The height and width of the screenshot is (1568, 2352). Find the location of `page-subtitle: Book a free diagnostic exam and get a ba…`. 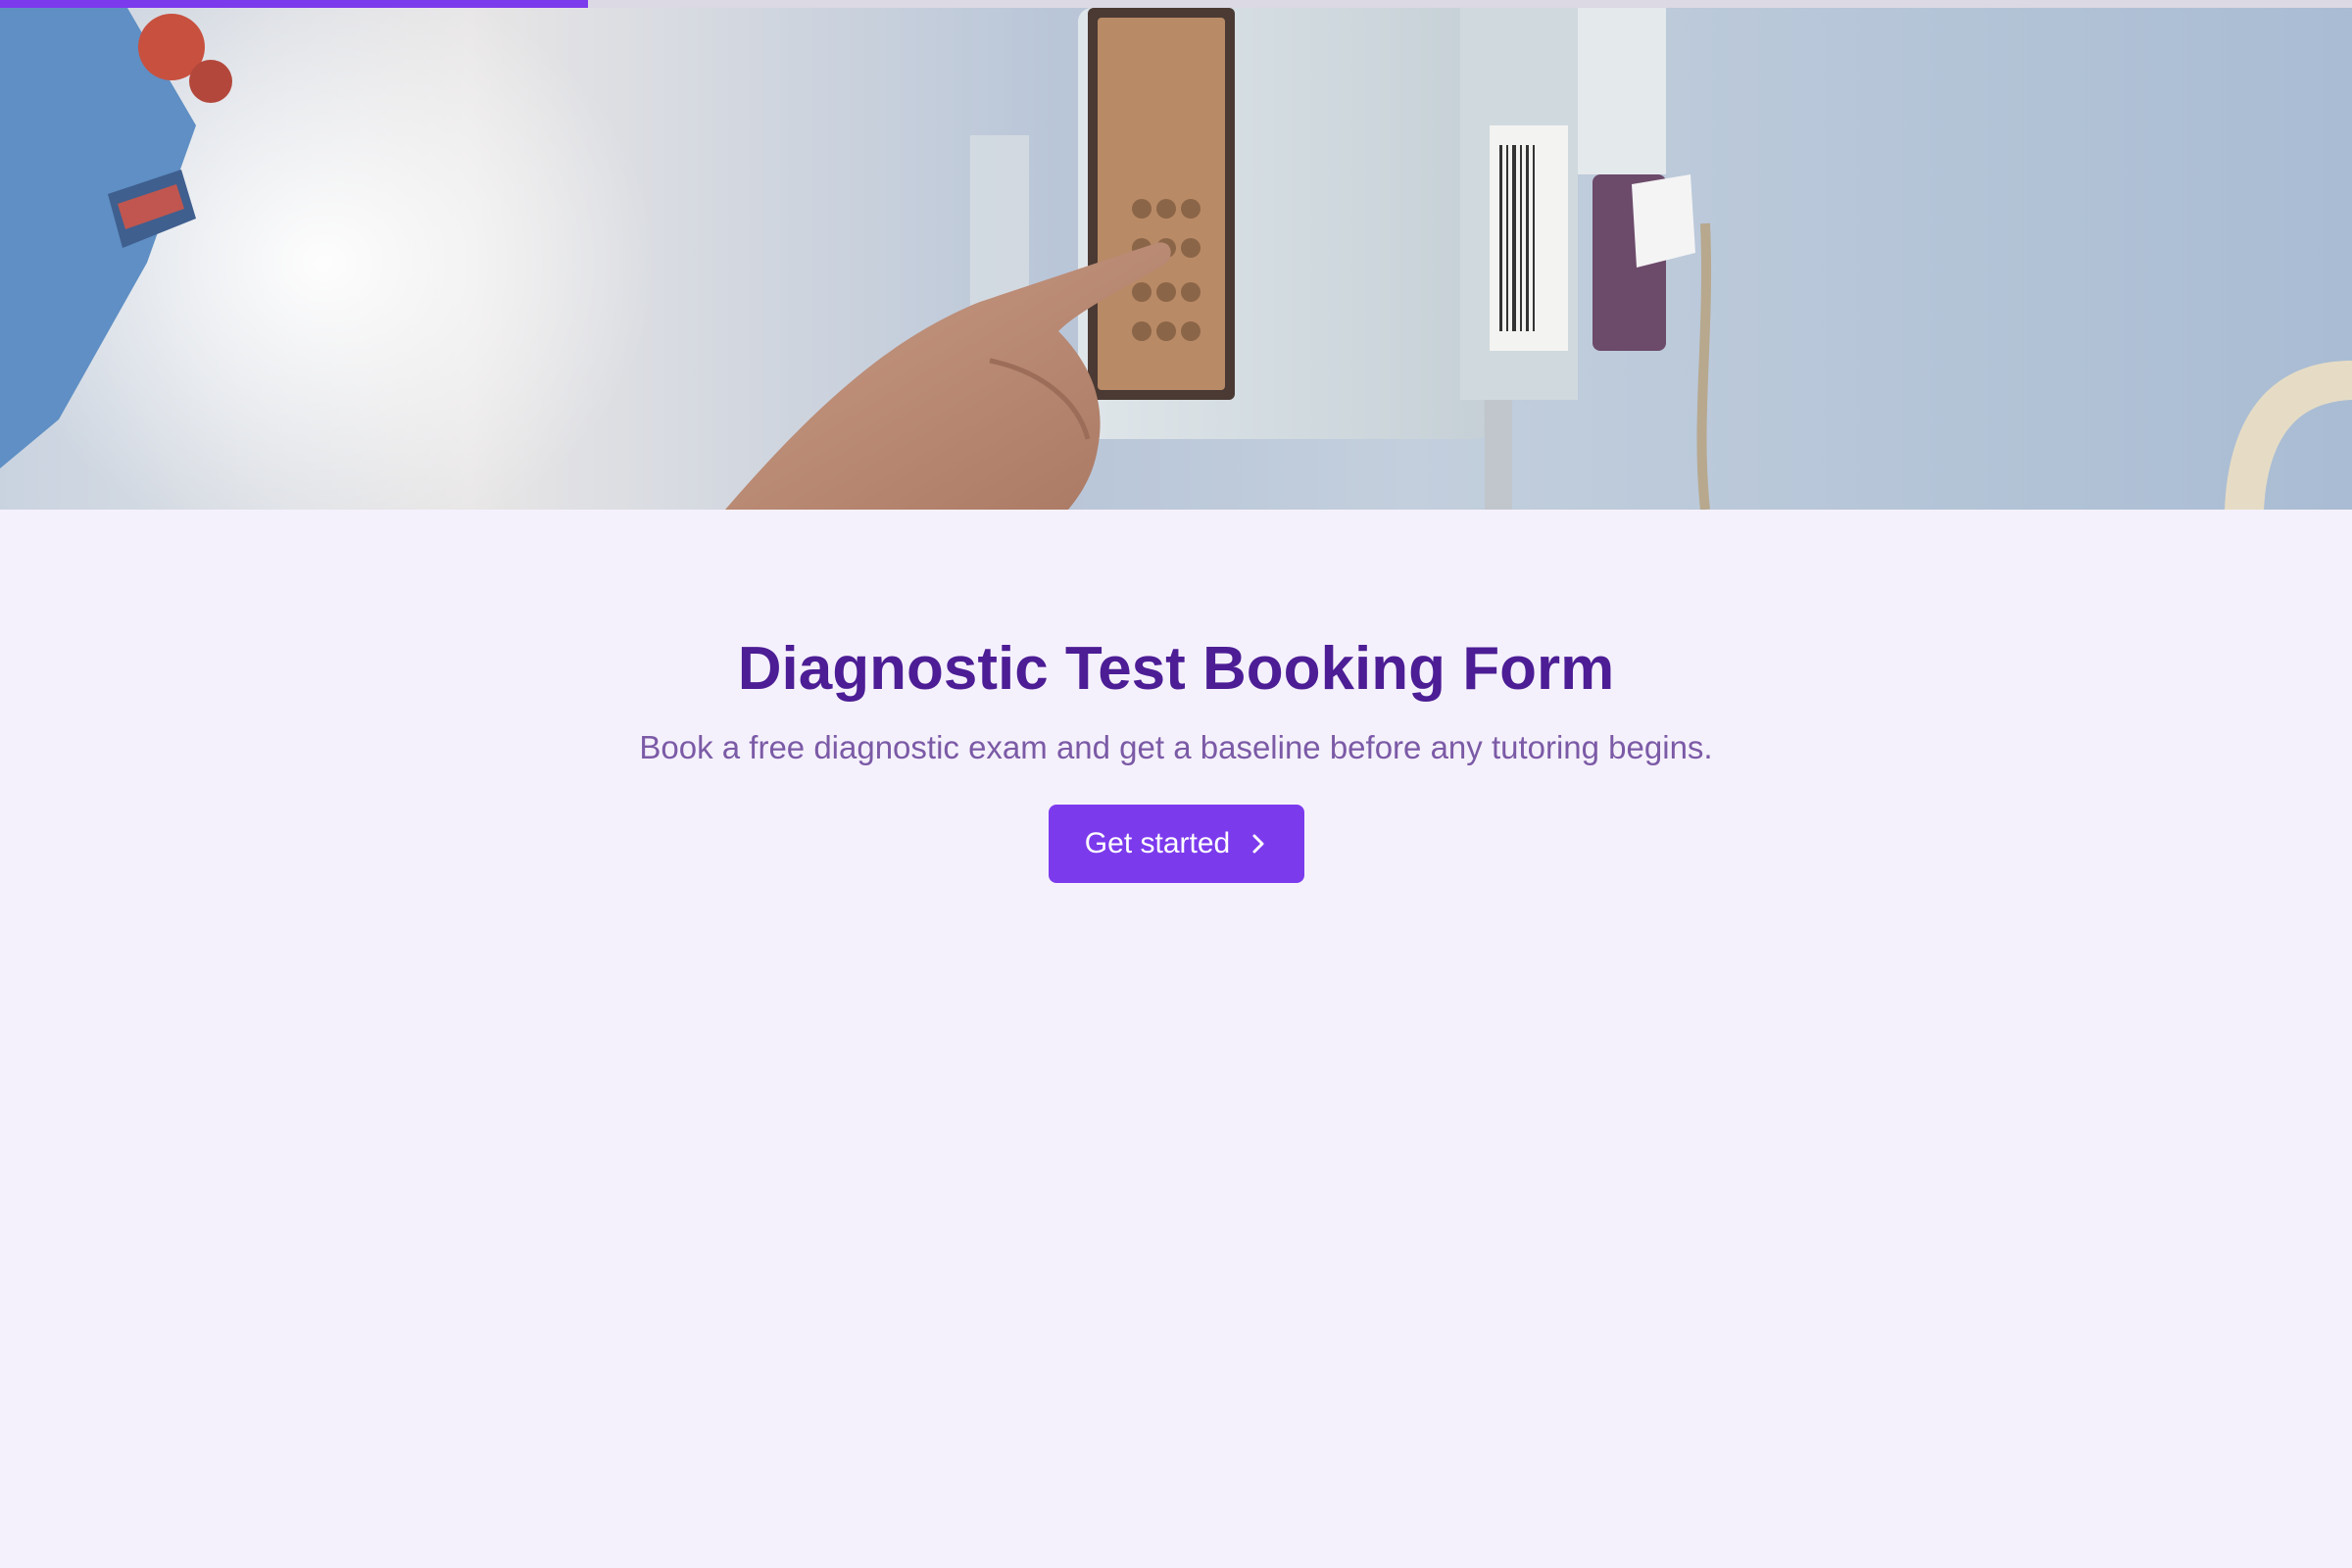

page-subtitle: Book a free diagnostic exam and get a ba… is located at coordinates (1176, 747).